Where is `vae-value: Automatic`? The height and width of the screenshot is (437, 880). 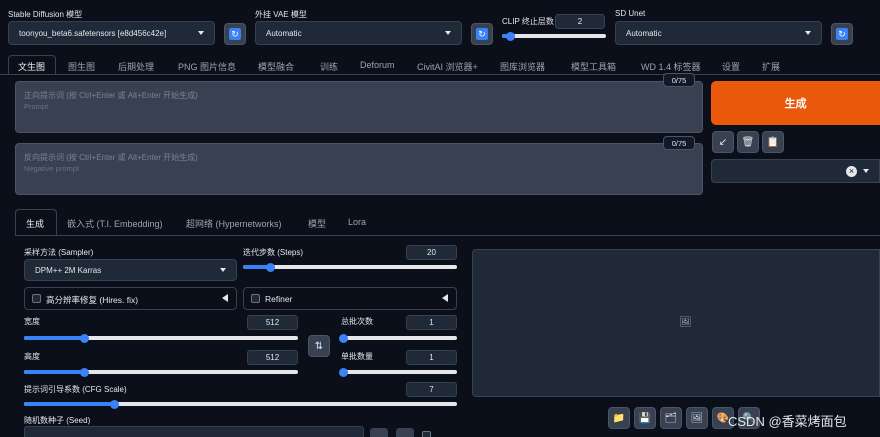
vae-value: Automatic is located at coordinates (284, 33).